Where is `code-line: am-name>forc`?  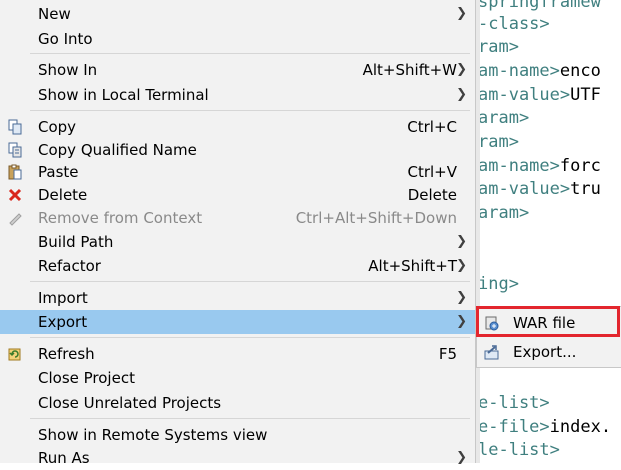
code-line: am-name>forc is located at coordinates (539, 166).